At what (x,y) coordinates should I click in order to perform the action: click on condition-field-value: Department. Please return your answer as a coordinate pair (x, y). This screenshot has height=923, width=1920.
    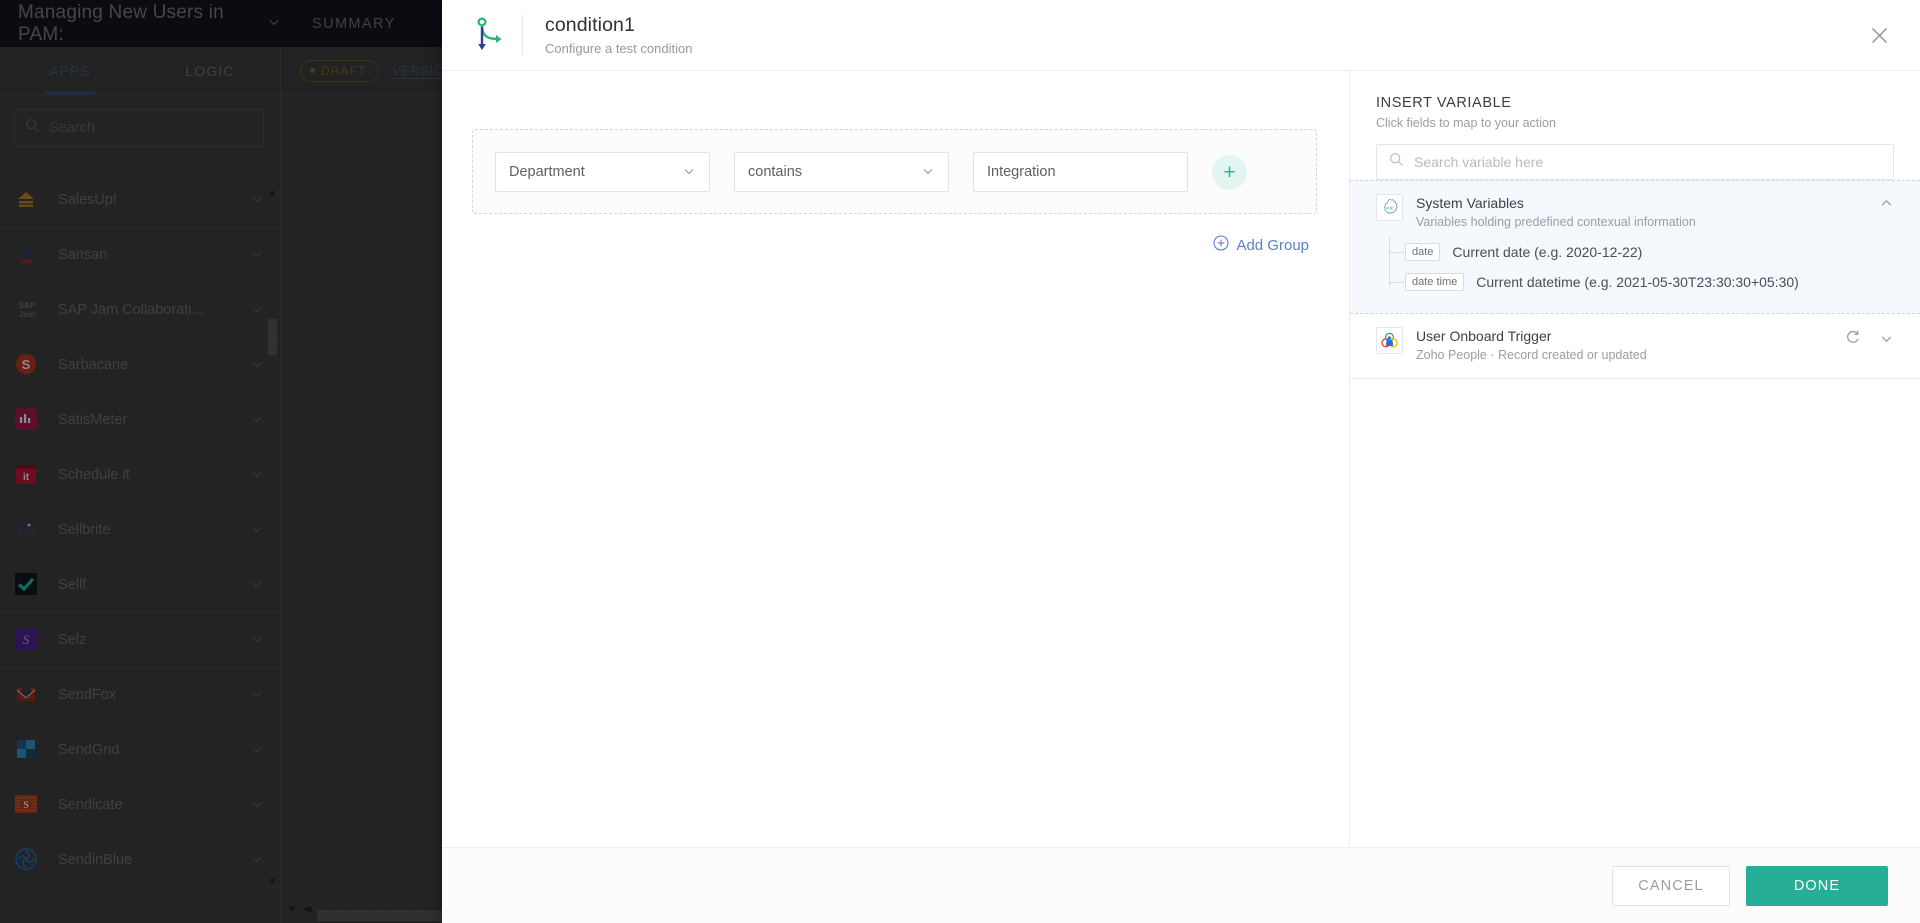
    Looking at the image, I should click on (547, 172).